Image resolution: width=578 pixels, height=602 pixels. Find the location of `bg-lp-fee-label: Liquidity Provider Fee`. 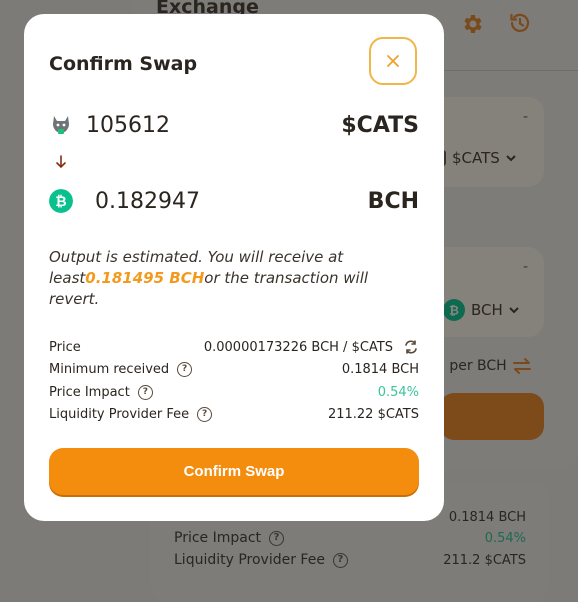

bg-lp-fee-label: Liquidity Provider Fee is located at coordinates (249, 560).